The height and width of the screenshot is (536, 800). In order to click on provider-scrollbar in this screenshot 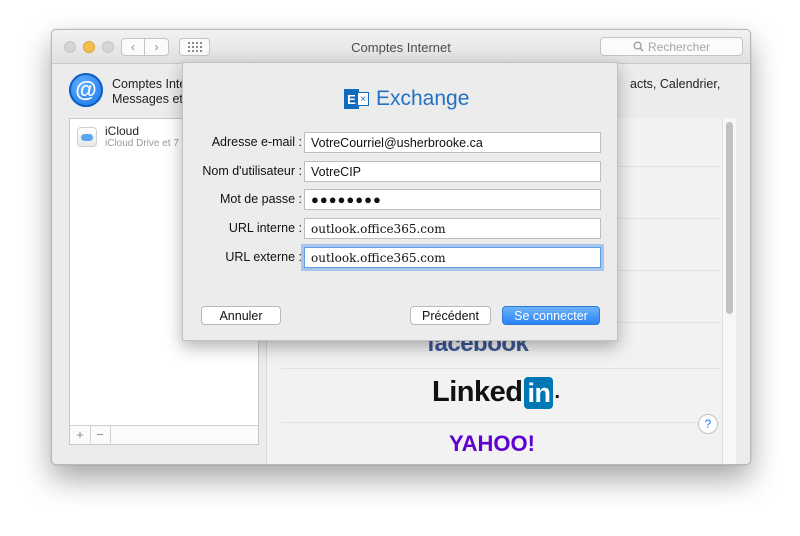, I will do `click(729, 291)`.